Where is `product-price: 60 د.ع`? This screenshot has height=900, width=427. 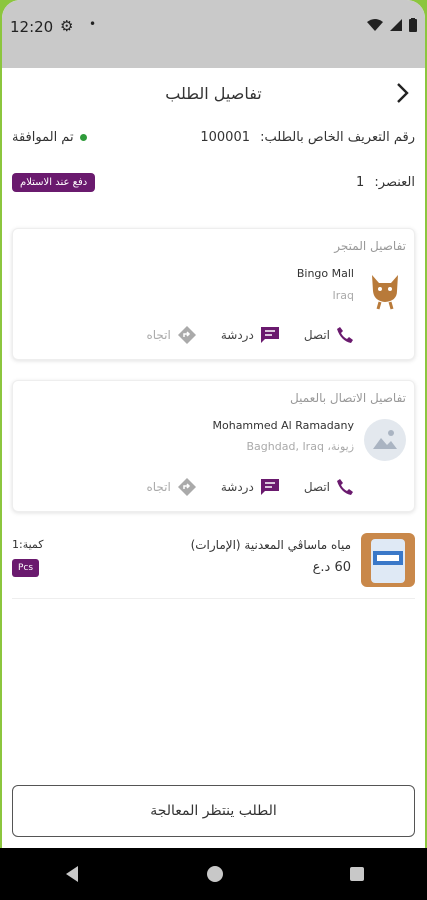 product-price: 60 د.ع is located at coordinates (331, 567).